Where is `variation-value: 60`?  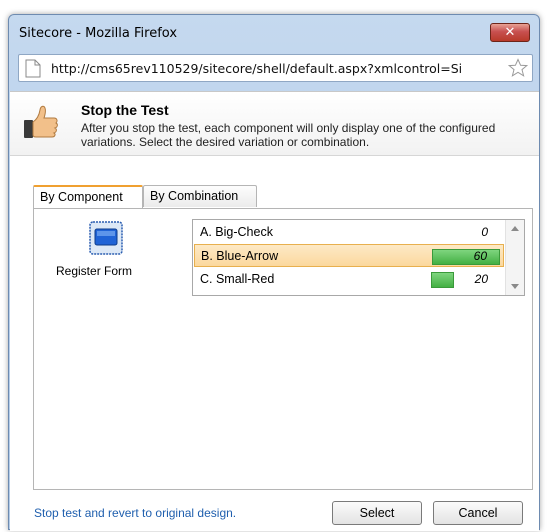 variation-value: 60 is located at coordinates (480, 256).